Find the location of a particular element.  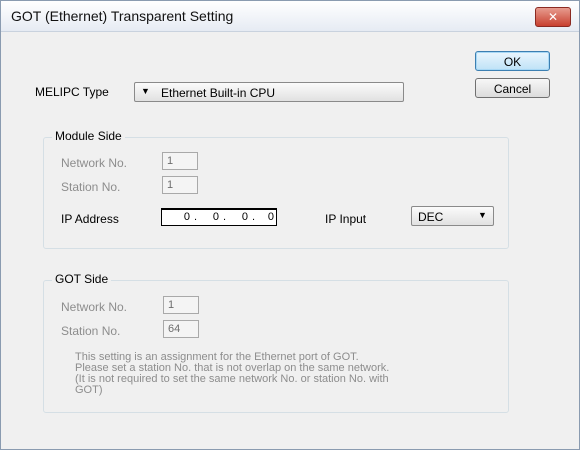

module-station-label: Station No. is located at coordinates (91, 187).